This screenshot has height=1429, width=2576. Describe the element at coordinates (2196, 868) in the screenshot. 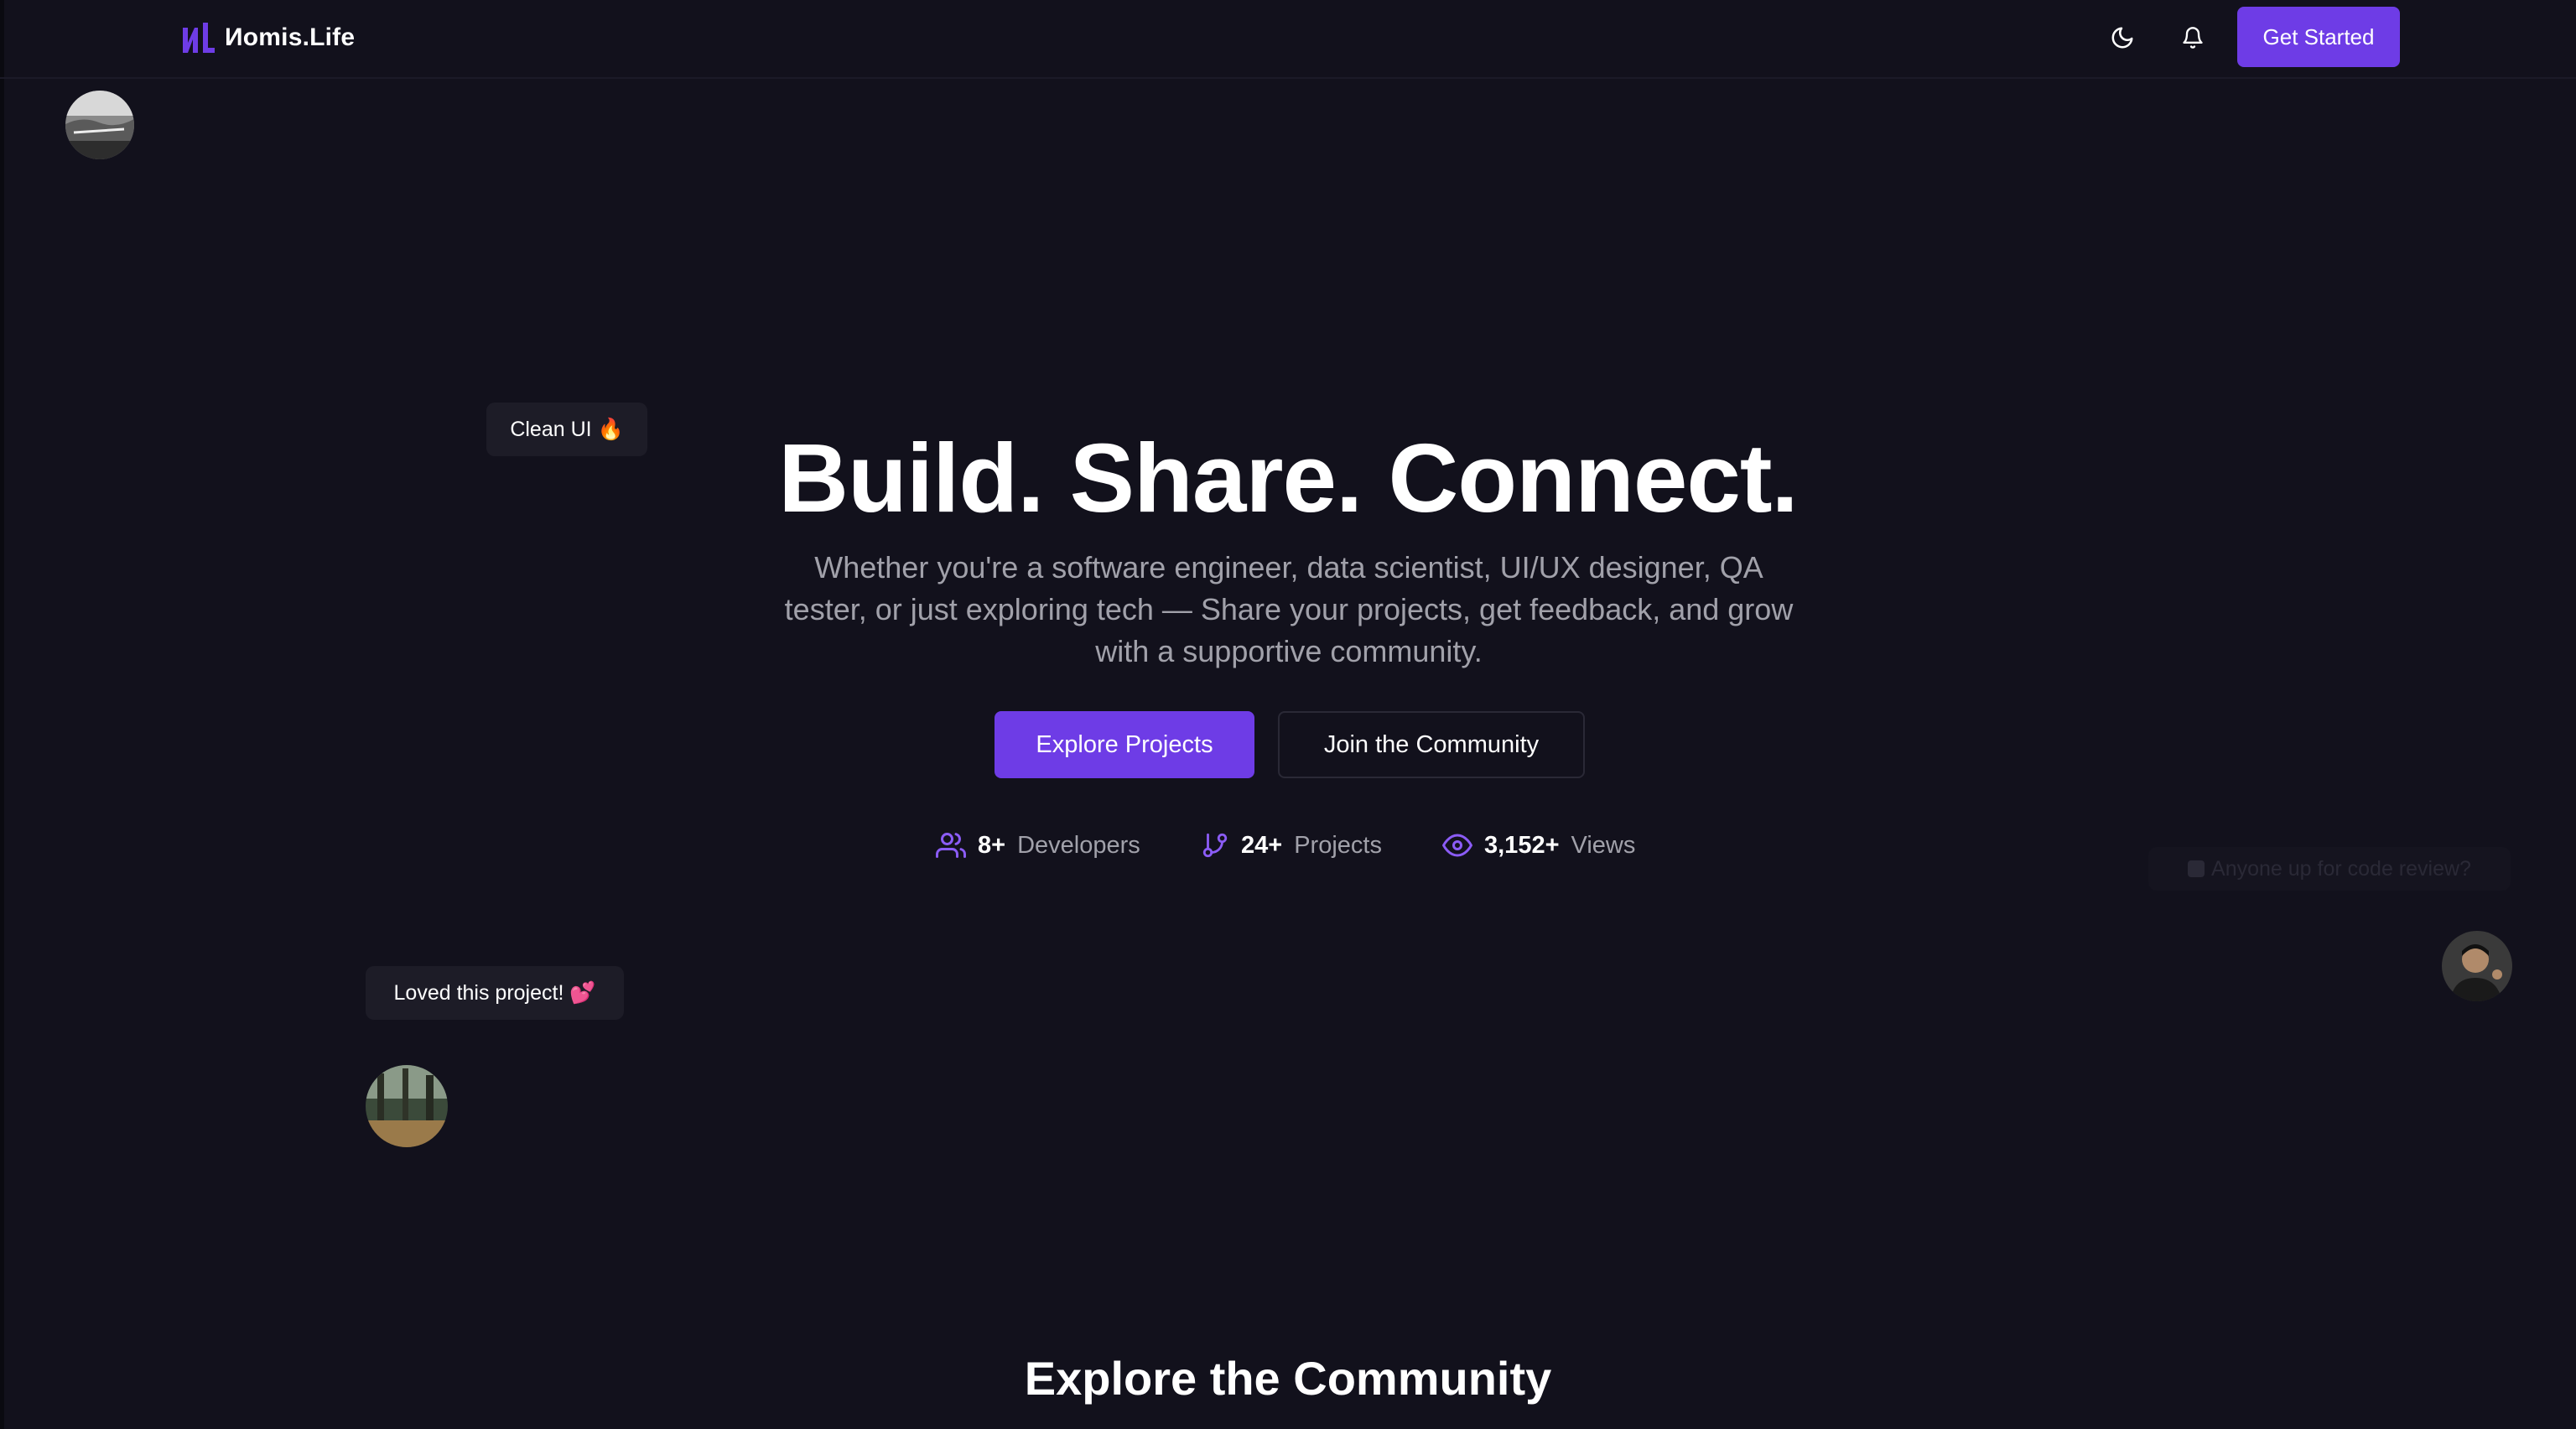

I see `checkbox-icon` at that location.